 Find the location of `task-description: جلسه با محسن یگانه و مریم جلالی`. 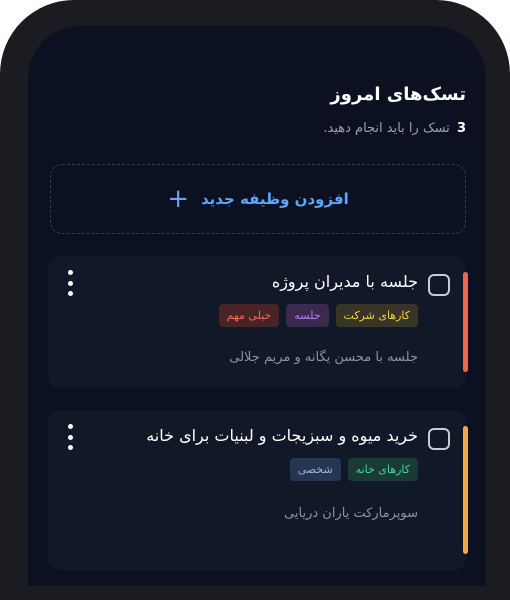

task-description: جلسه با محسن یگانه و مریم جلالی is located at coordinates (323, 357).